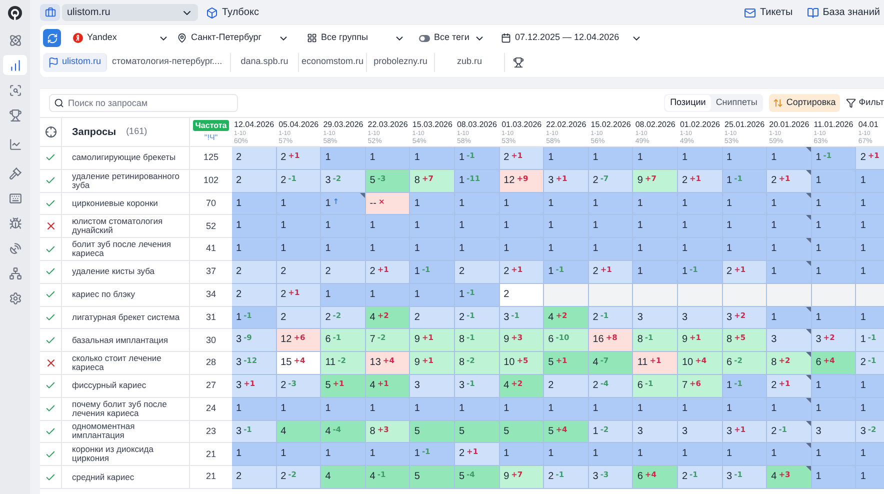  I want to click on sort-icon, so click(778, 103).